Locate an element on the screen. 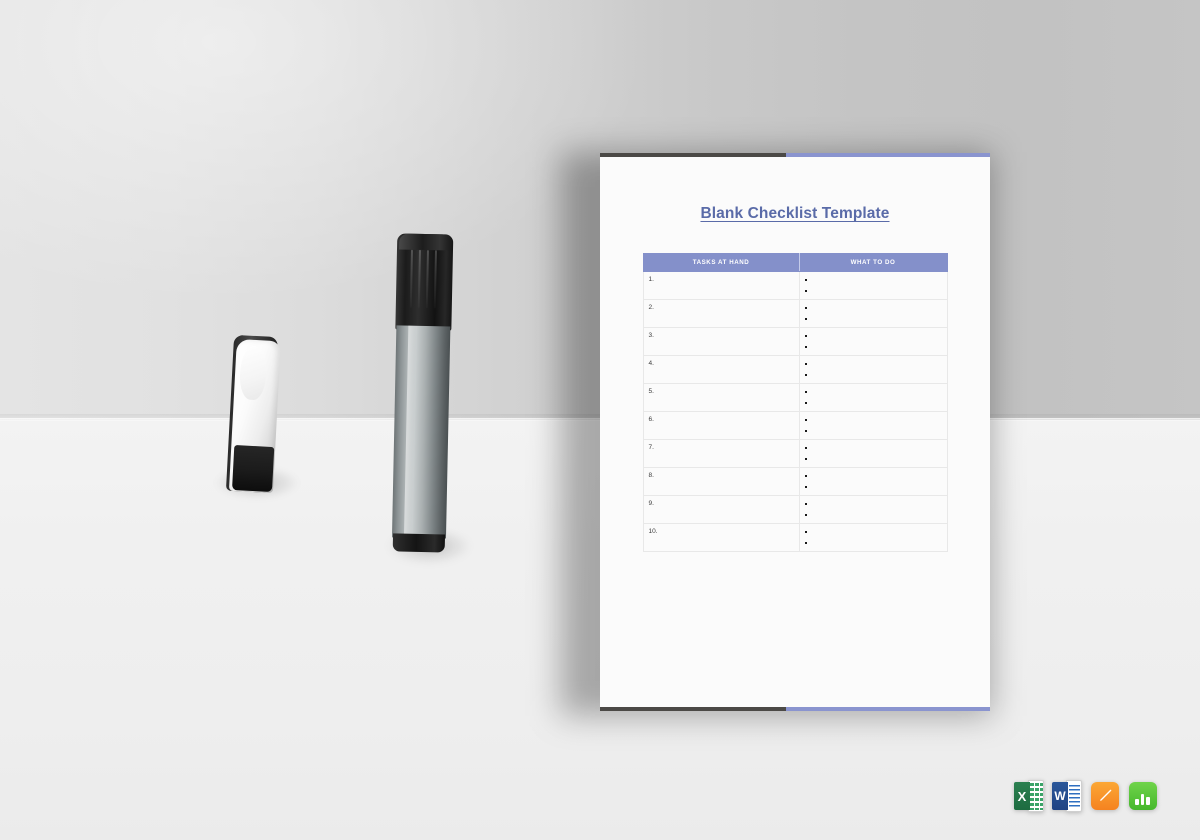  marker-cap-top is located at coordinates (425, 242).